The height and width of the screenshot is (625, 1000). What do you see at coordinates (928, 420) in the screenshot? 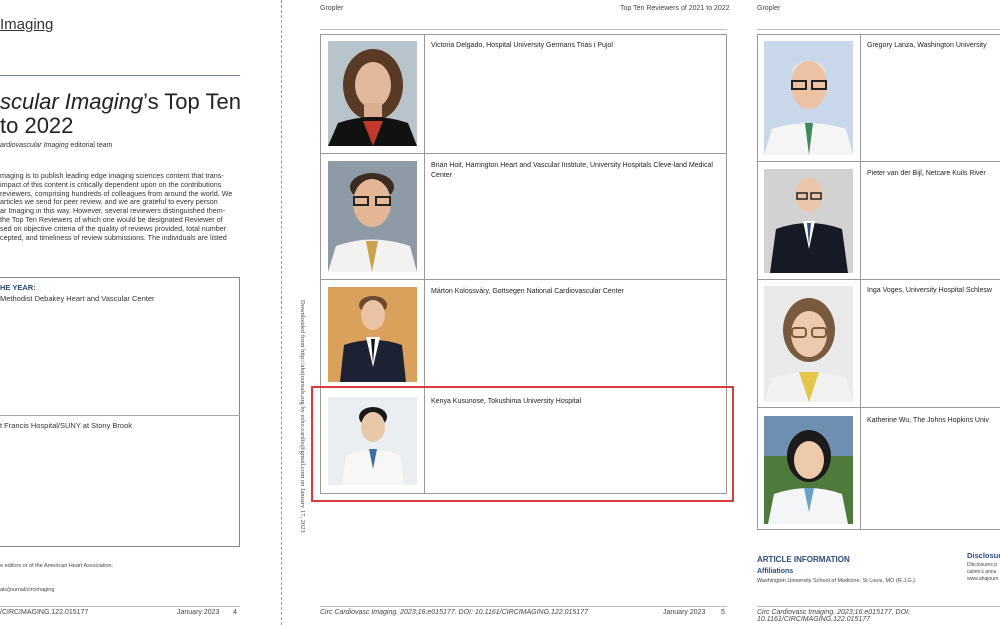
I see `reviewer-name: Katherine Wu, The Johns Hopkins Univ` at bounding box center [928, 420].